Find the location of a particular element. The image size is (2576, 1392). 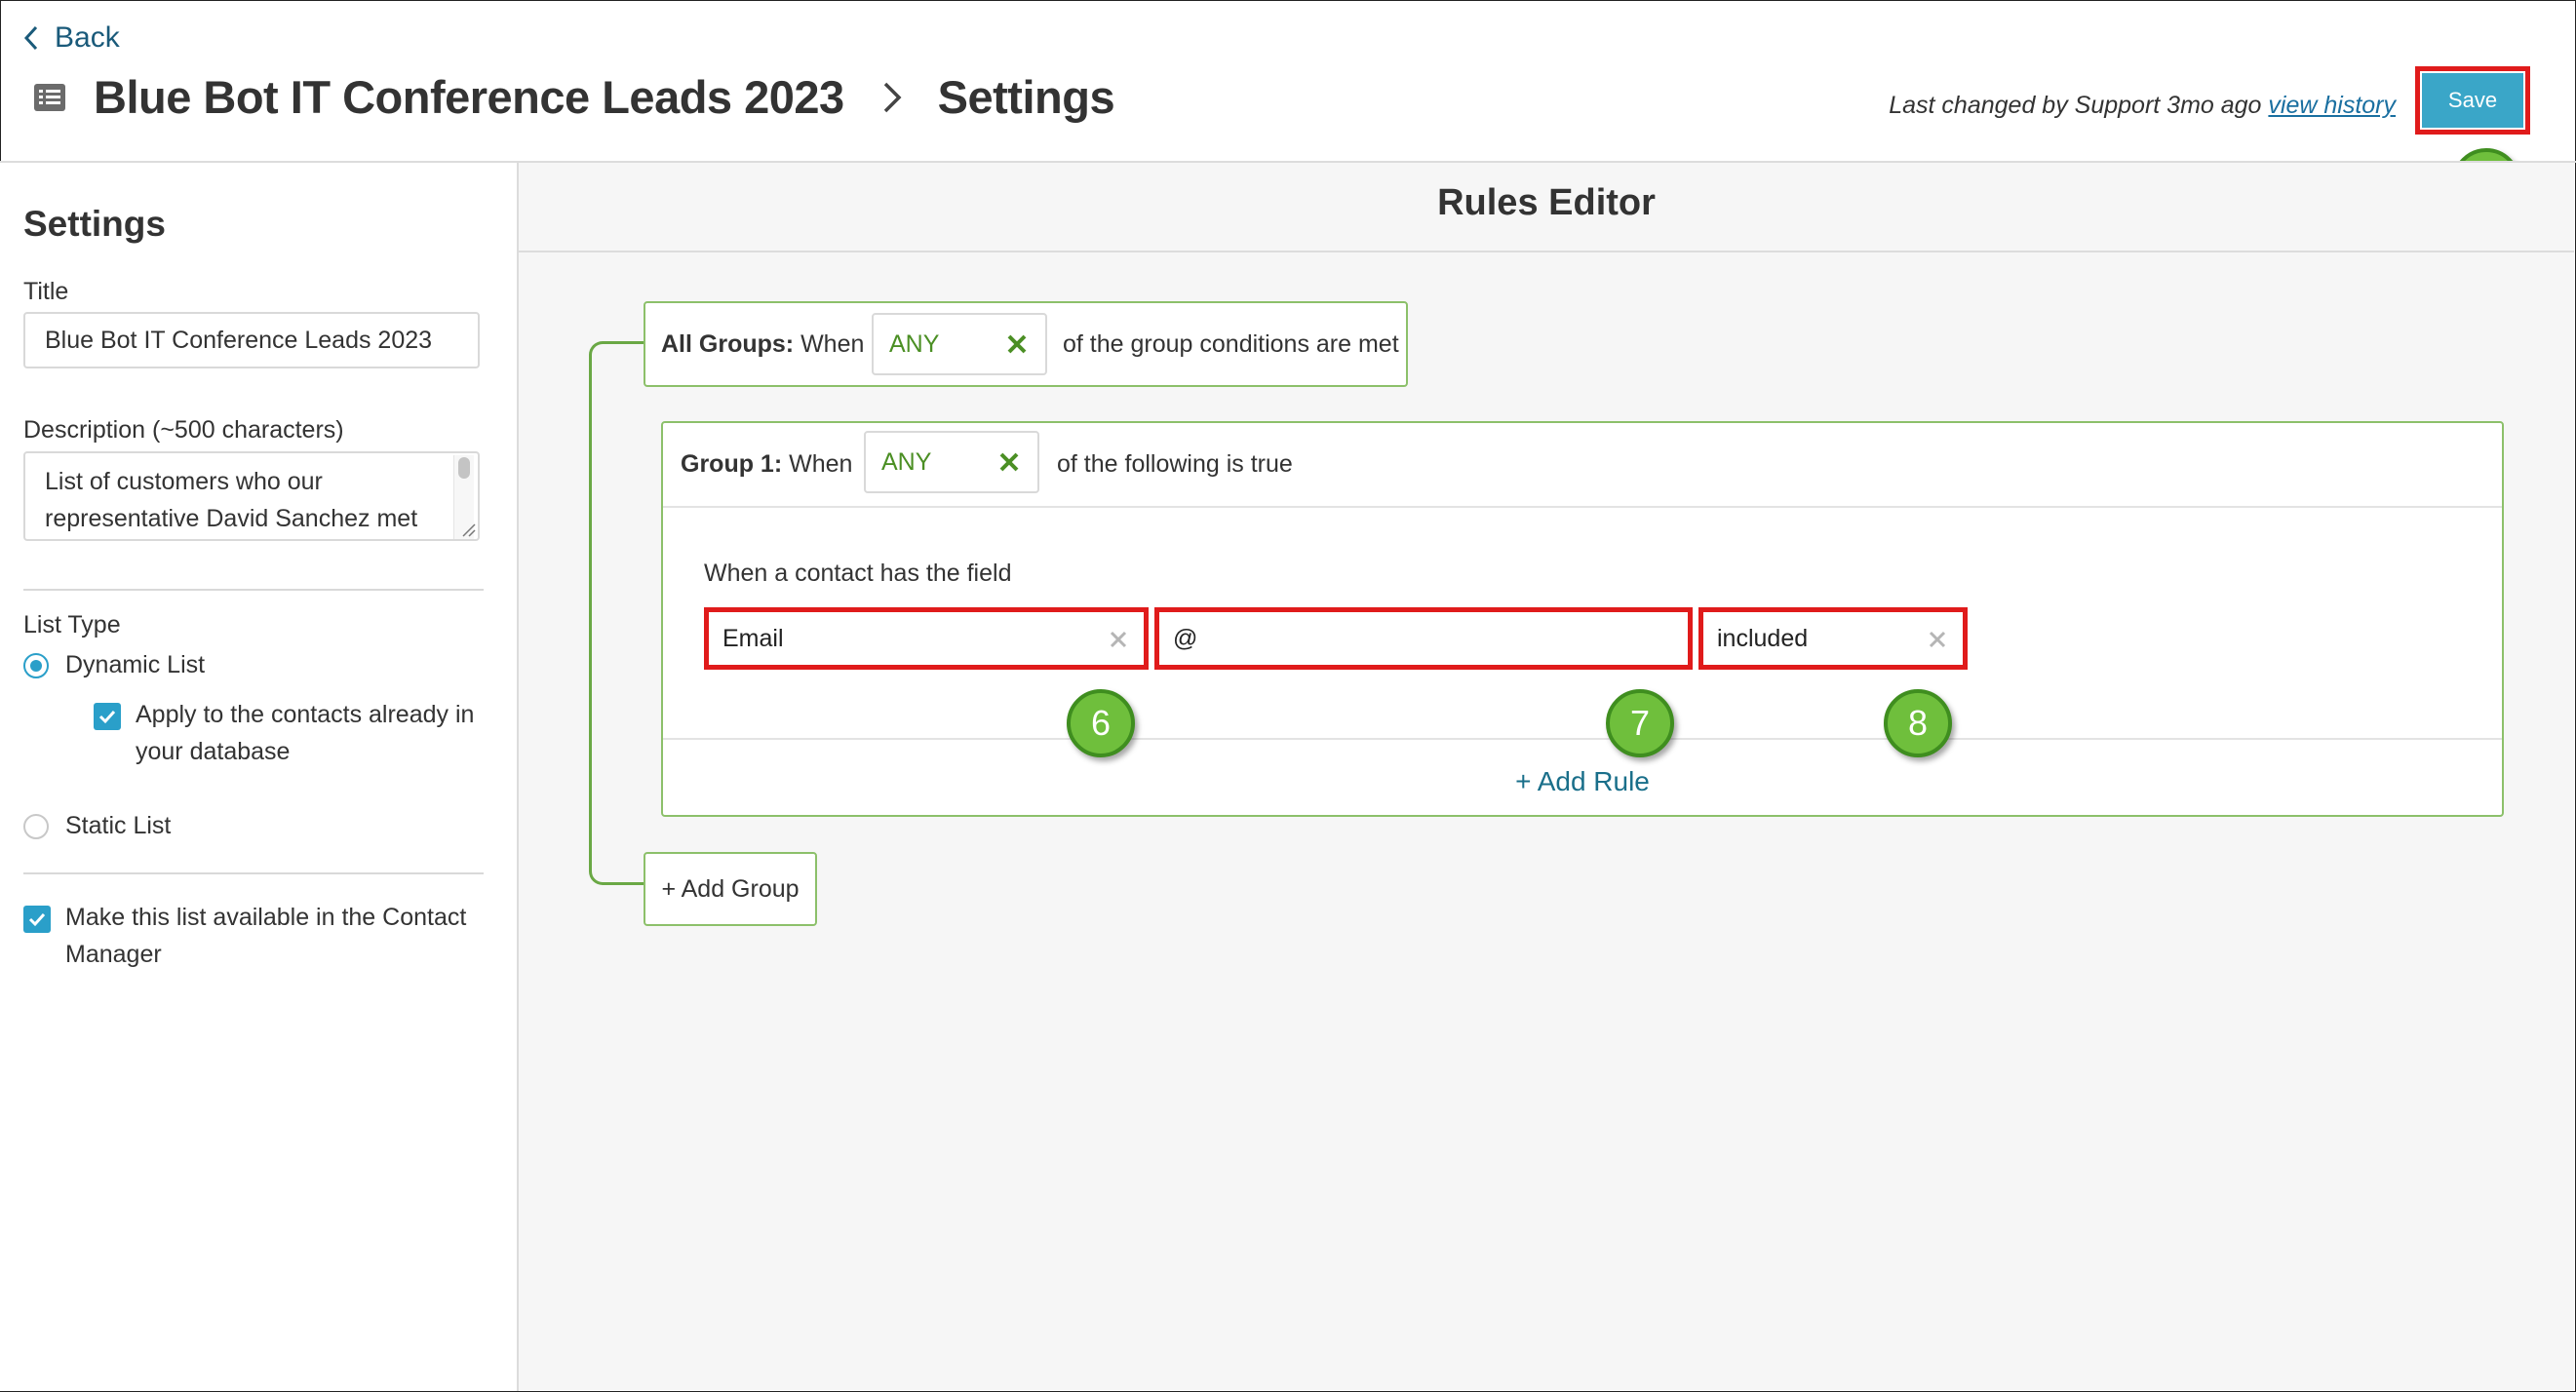

back-link: Back is located at coordinates (70, 38).